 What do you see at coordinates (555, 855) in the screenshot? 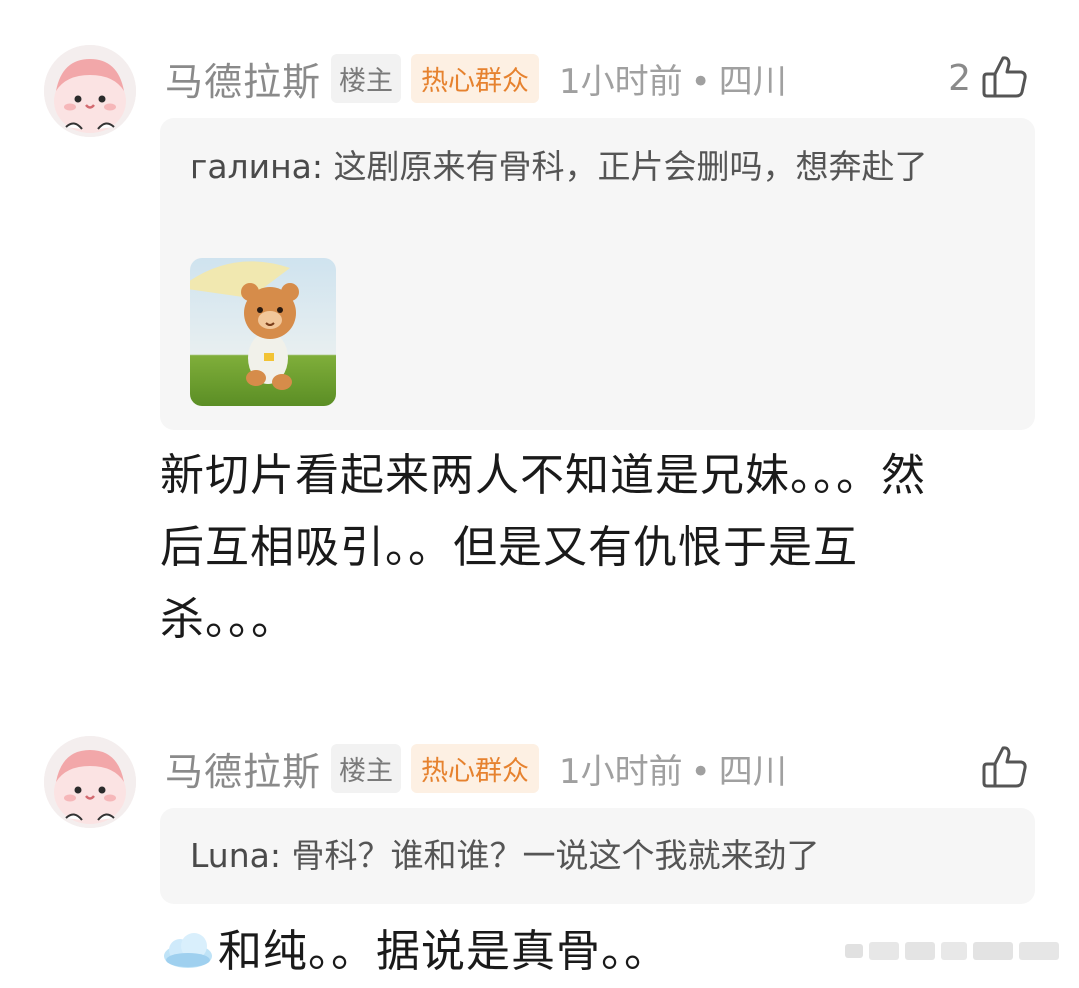
I see `quote-text: 骨科？谁和谁？一说这个我就来劲了` at bounding box center [555, 855].